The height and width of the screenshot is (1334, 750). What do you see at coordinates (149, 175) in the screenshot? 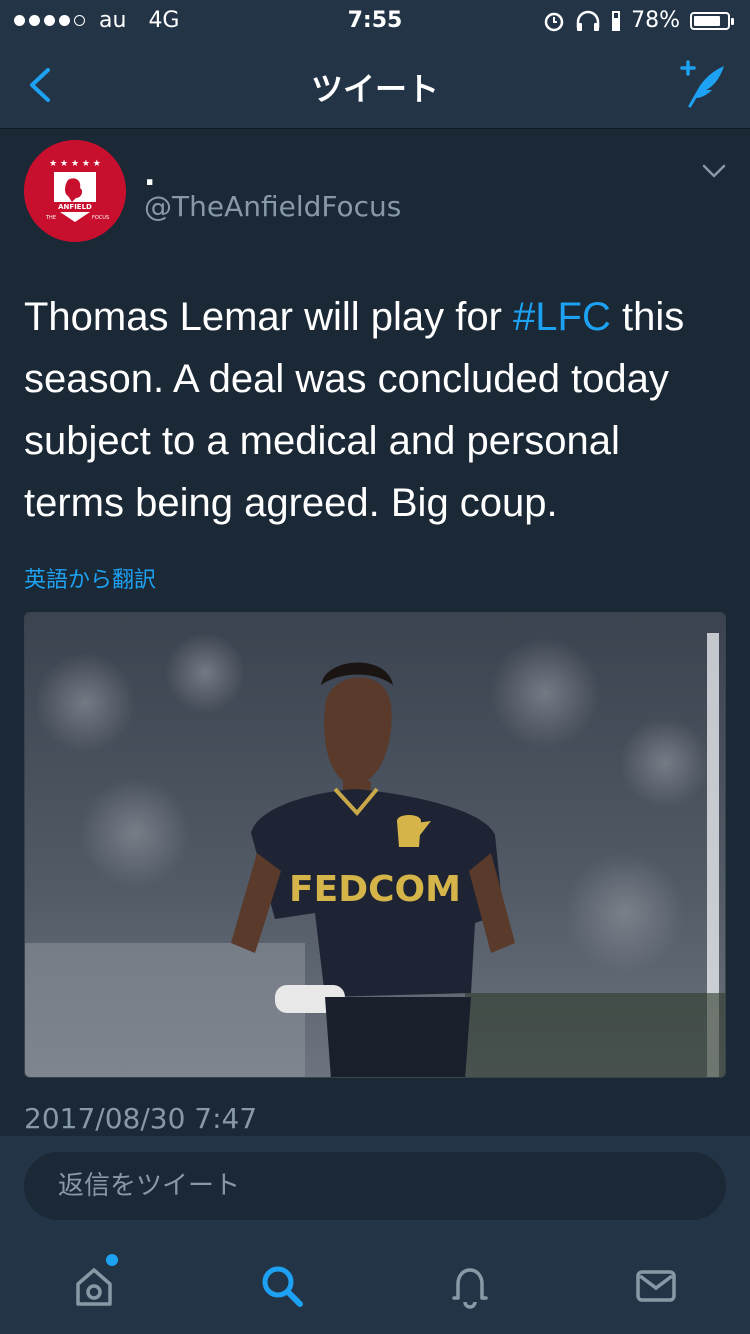
I see `display-name: .` at bounding box center [149, 175].